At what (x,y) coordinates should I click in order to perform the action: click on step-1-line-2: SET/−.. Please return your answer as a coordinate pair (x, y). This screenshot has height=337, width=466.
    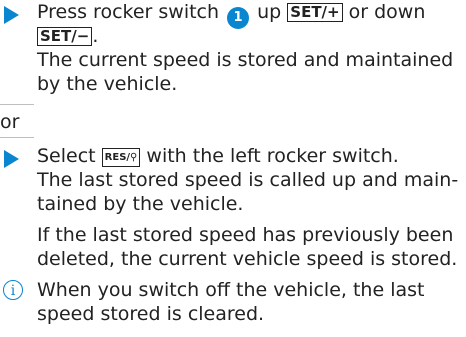
    Looking at the image, I should click on (249, 36).